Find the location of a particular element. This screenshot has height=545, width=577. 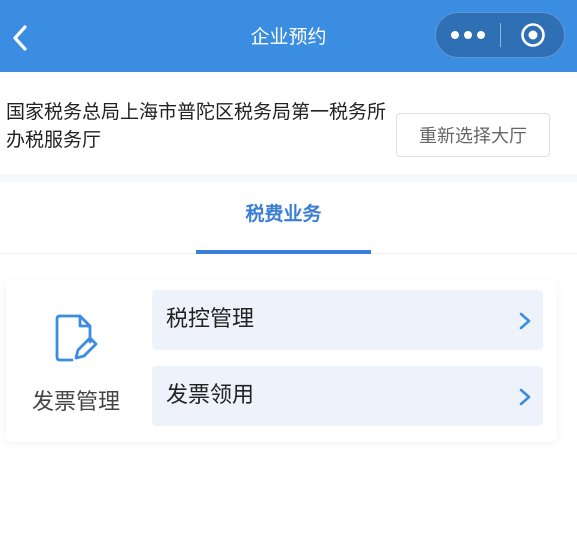

tab-active-indicator is located at coordinates (283, 252).